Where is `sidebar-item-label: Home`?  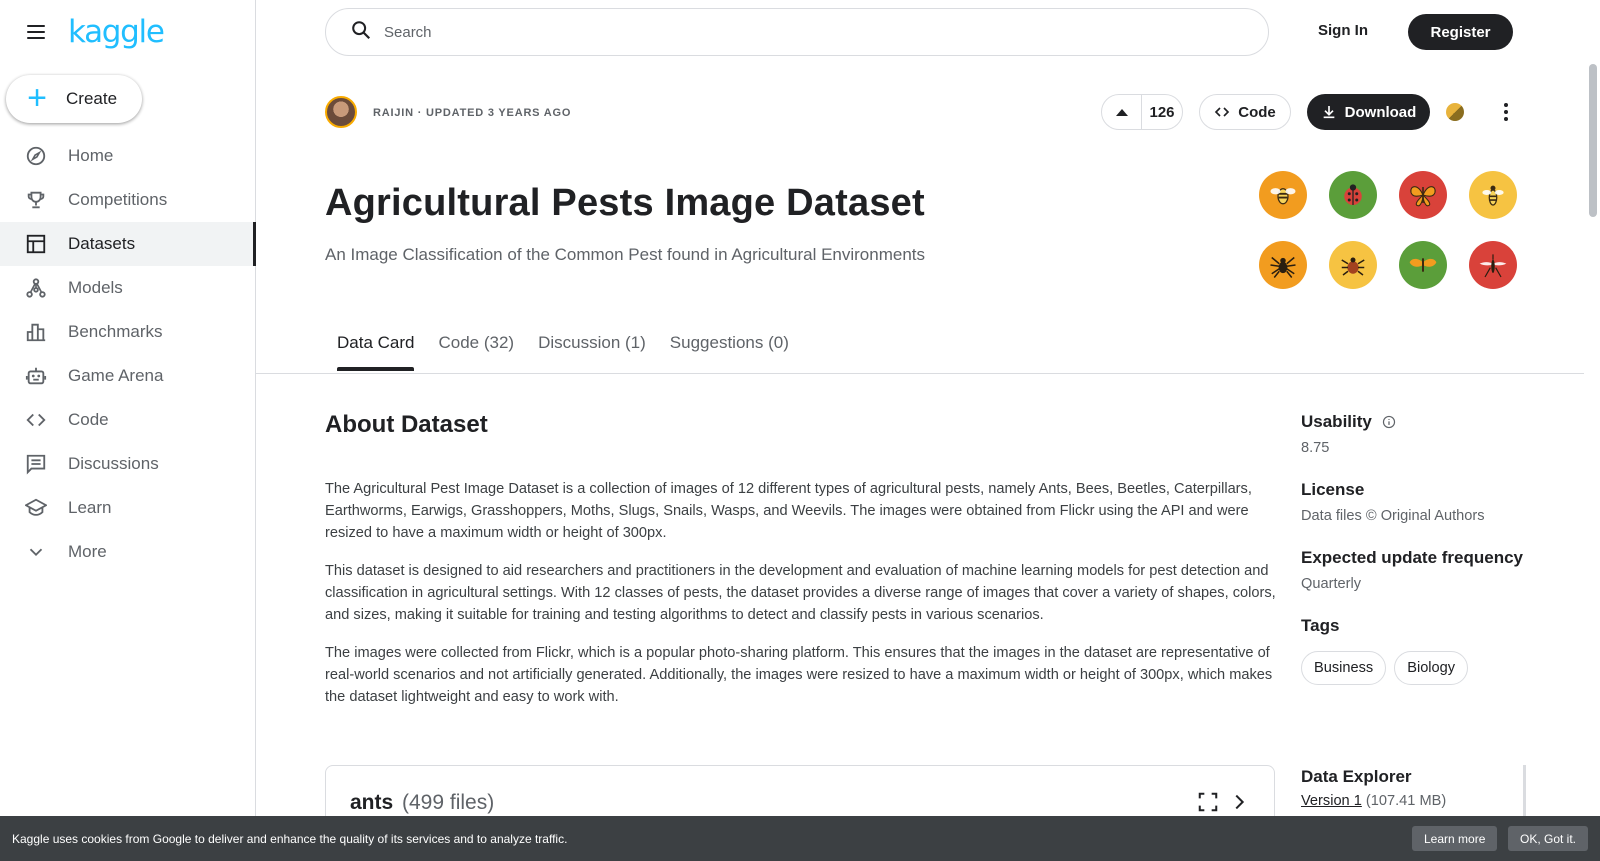
sidebar-item-label: Home is located at coordinates (91, 155).